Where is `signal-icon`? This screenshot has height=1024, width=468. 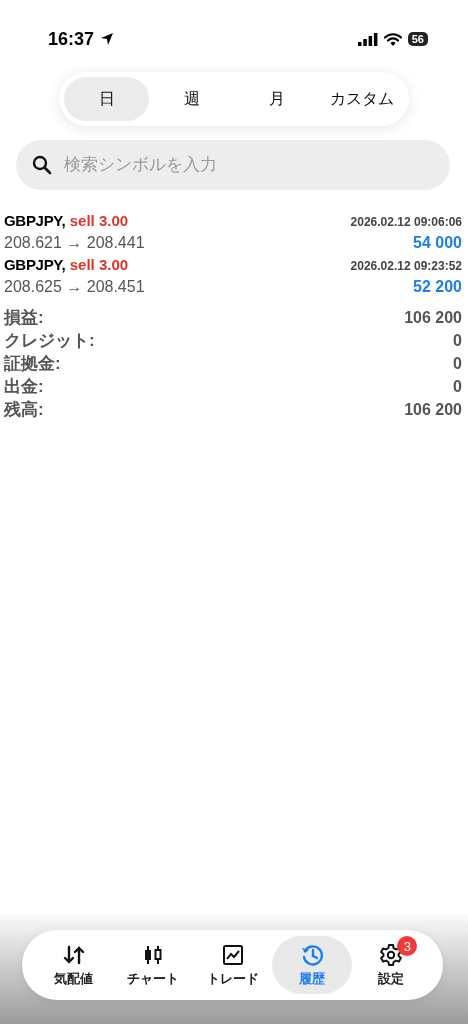
signal-icon is located at coordinates (367, 39).